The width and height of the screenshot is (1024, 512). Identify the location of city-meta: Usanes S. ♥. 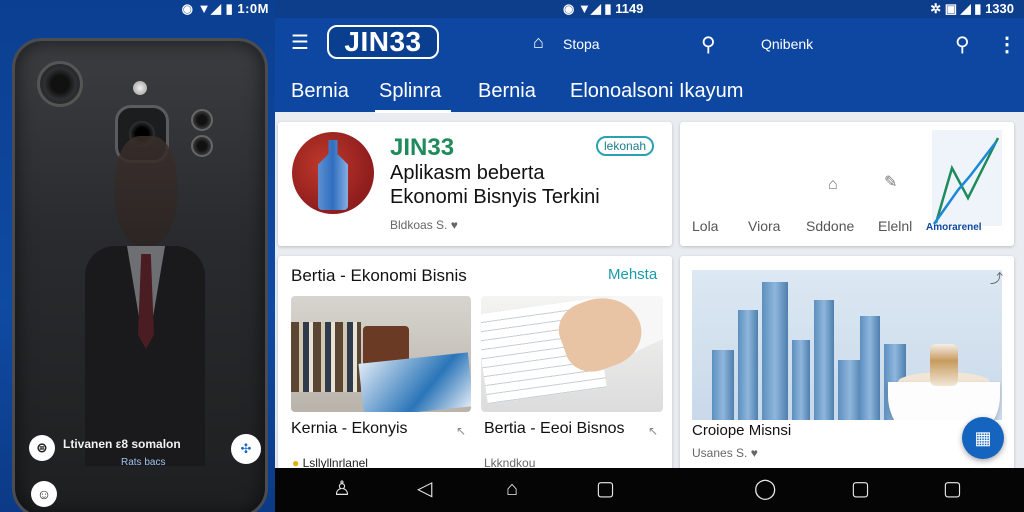
(725, 453).